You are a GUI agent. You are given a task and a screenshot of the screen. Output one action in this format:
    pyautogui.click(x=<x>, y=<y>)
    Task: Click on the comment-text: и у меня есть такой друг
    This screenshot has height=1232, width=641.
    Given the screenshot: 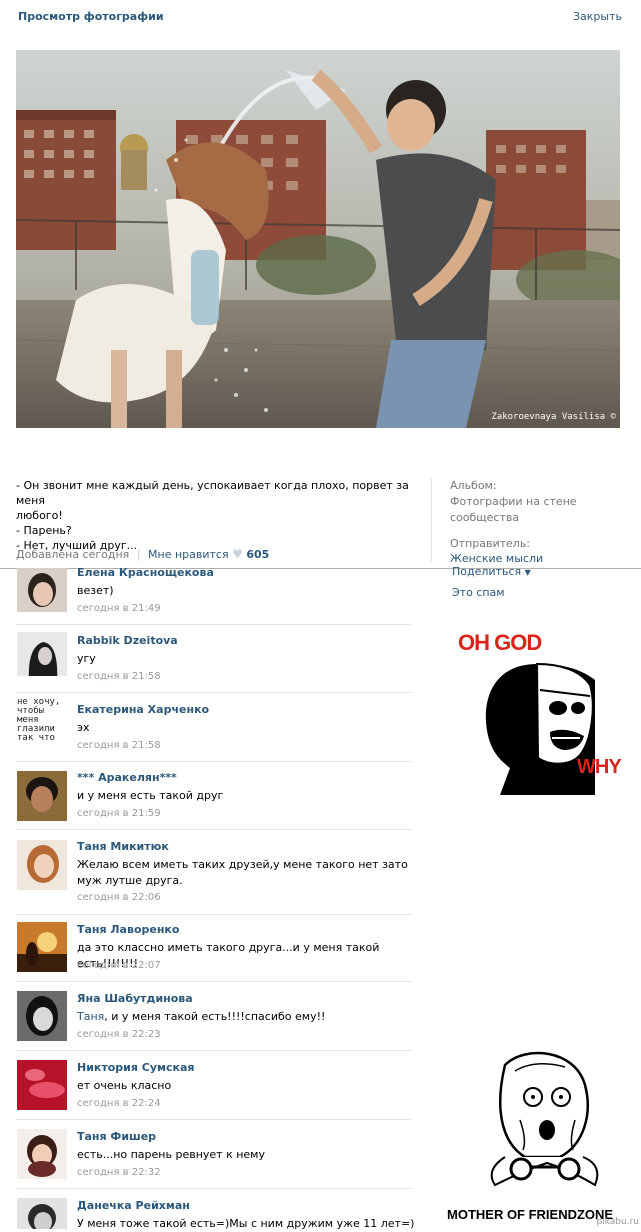 What is the action you would take?
    pyautogui.click(x=150, y=795)
    